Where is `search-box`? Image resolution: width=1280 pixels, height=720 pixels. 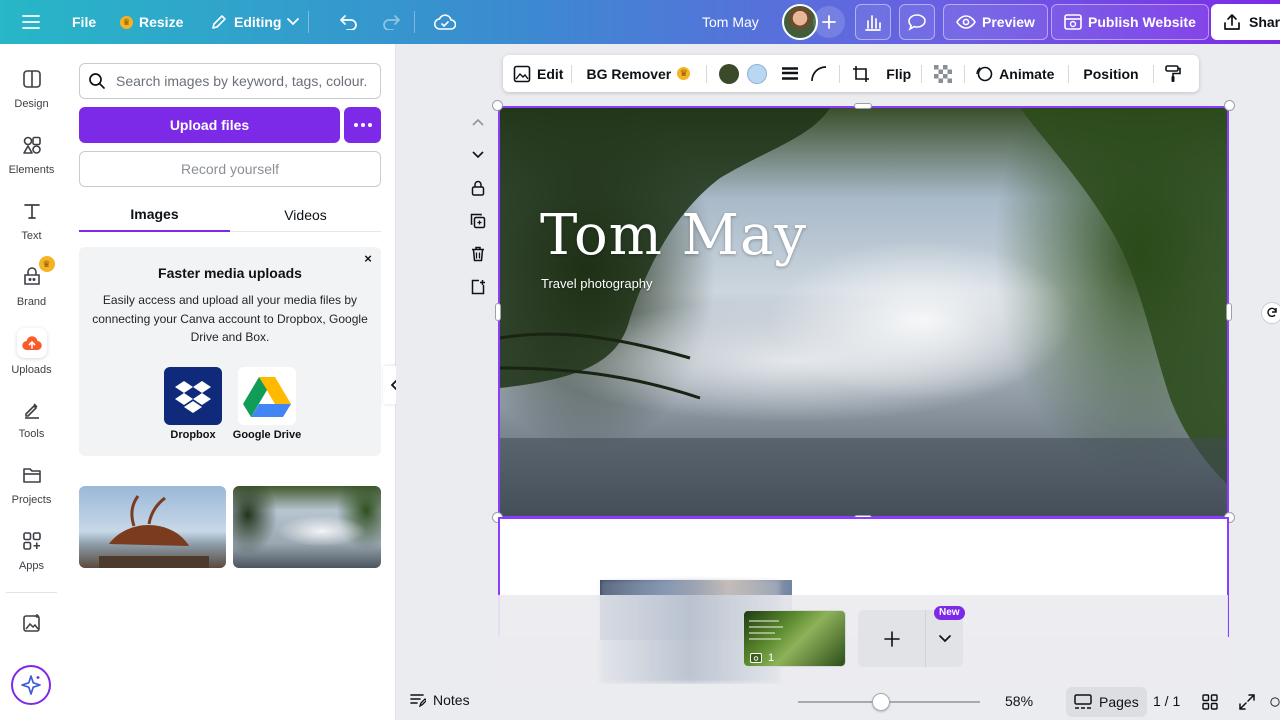
search-box is located at coordinates (230, 81).